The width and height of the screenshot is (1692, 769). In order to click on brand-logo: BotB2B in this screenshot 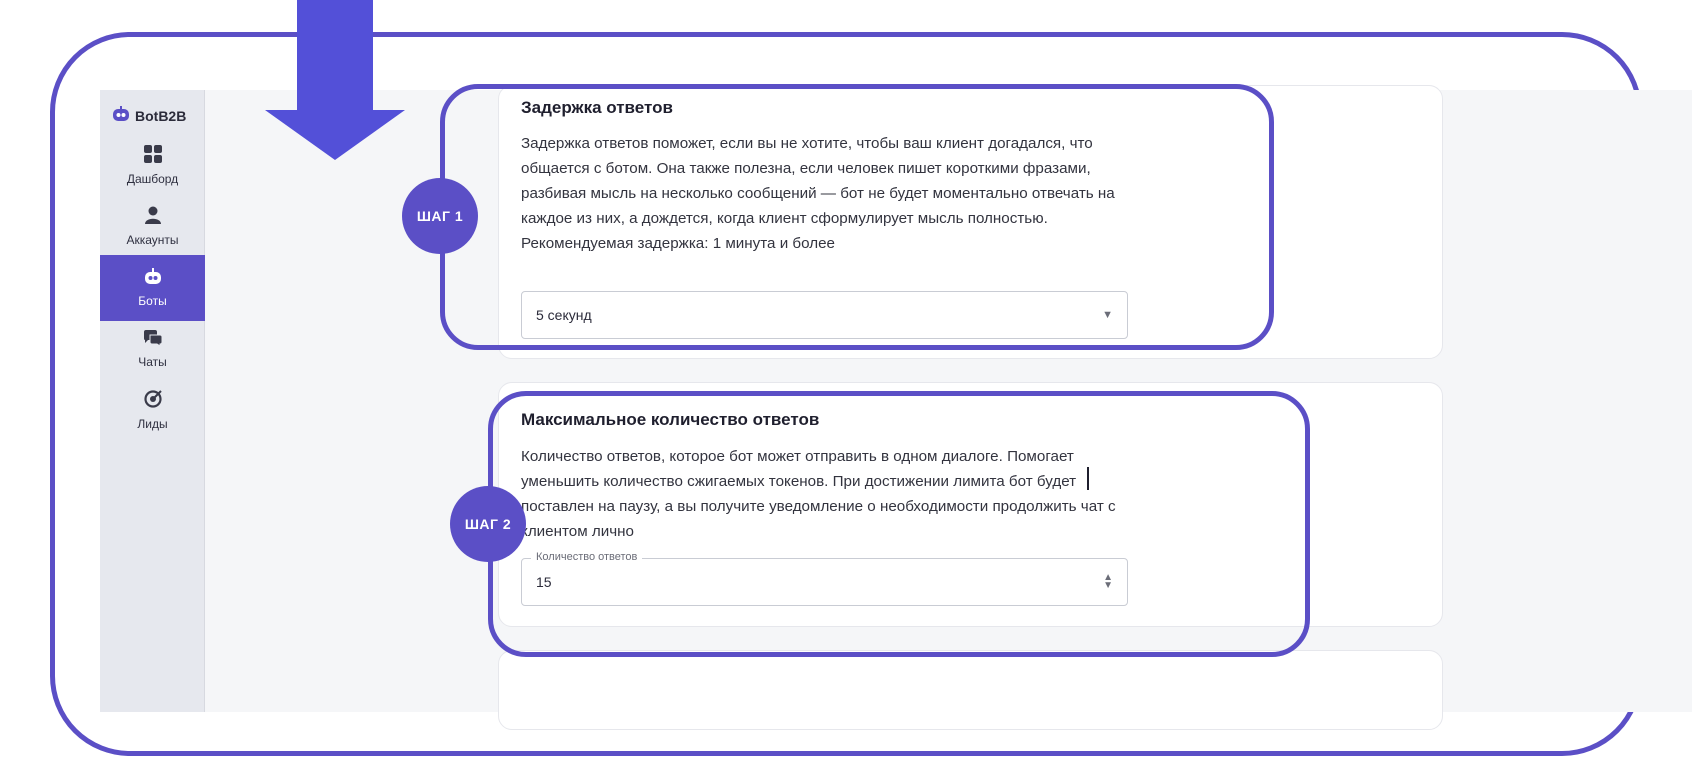, I will do `click(152, 111)`.